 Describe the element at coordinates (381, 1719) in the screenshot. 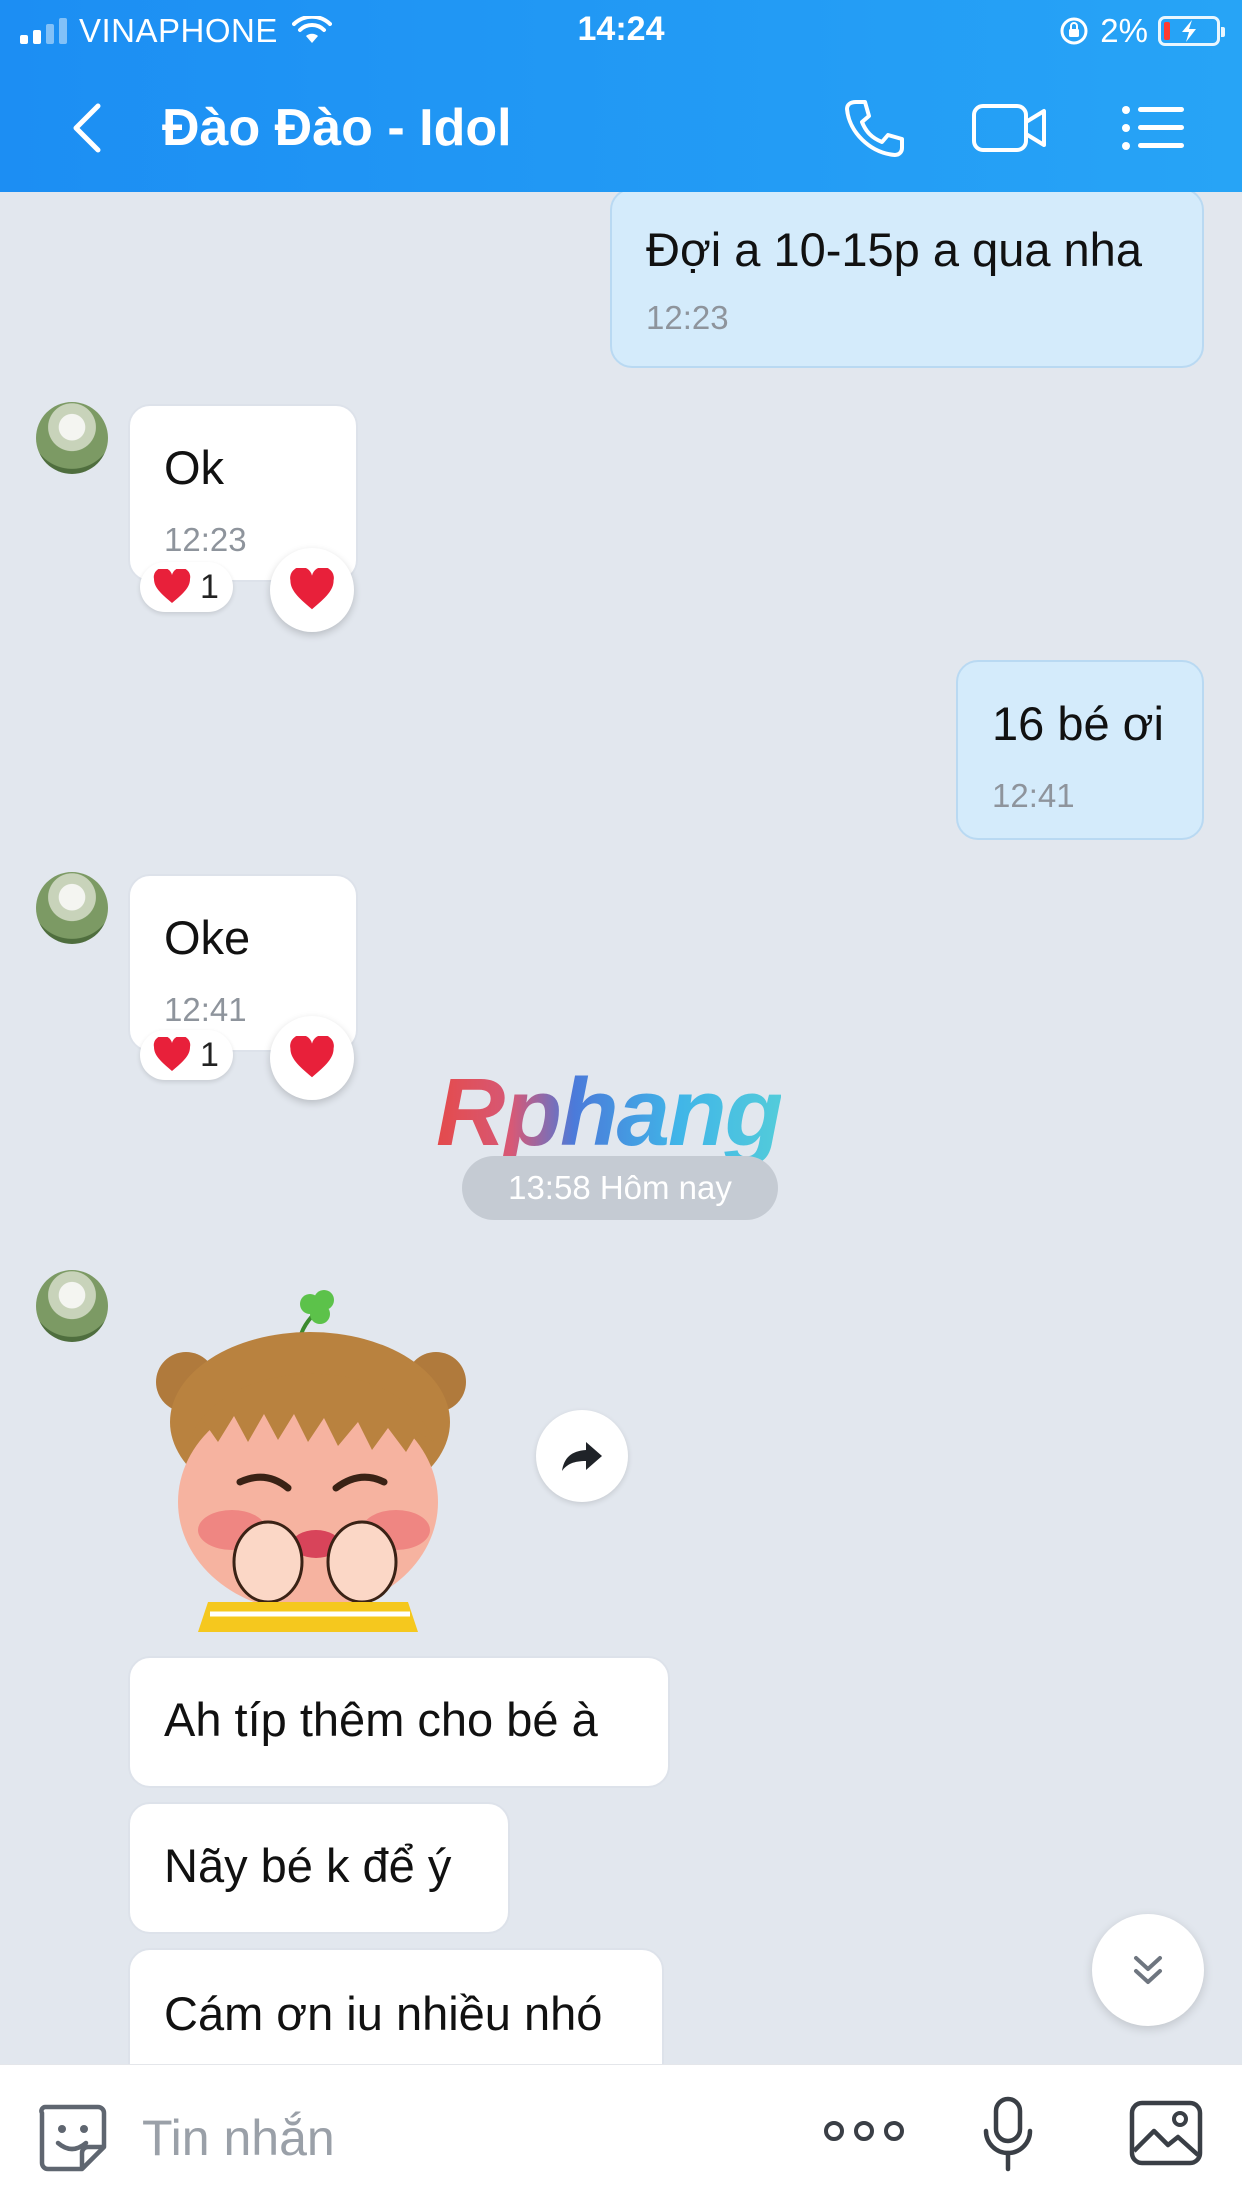

I see `message-text: Ah típ thêm cho bé à` at that location.